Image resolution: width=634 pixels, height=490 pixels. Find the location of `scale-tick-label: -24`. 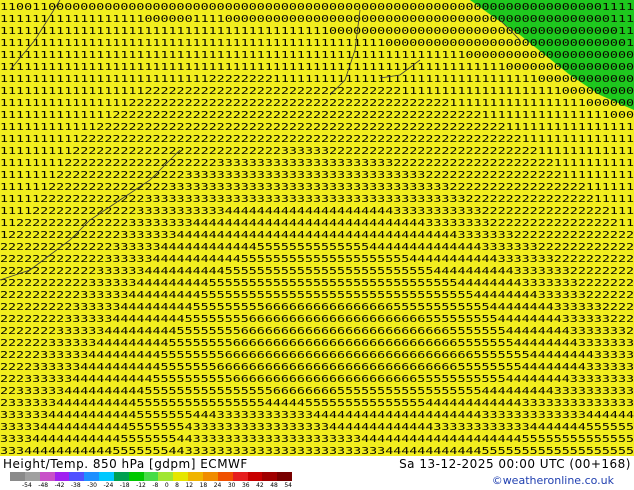

scale-tick-label: -24 is located at coordinates (108, 485).